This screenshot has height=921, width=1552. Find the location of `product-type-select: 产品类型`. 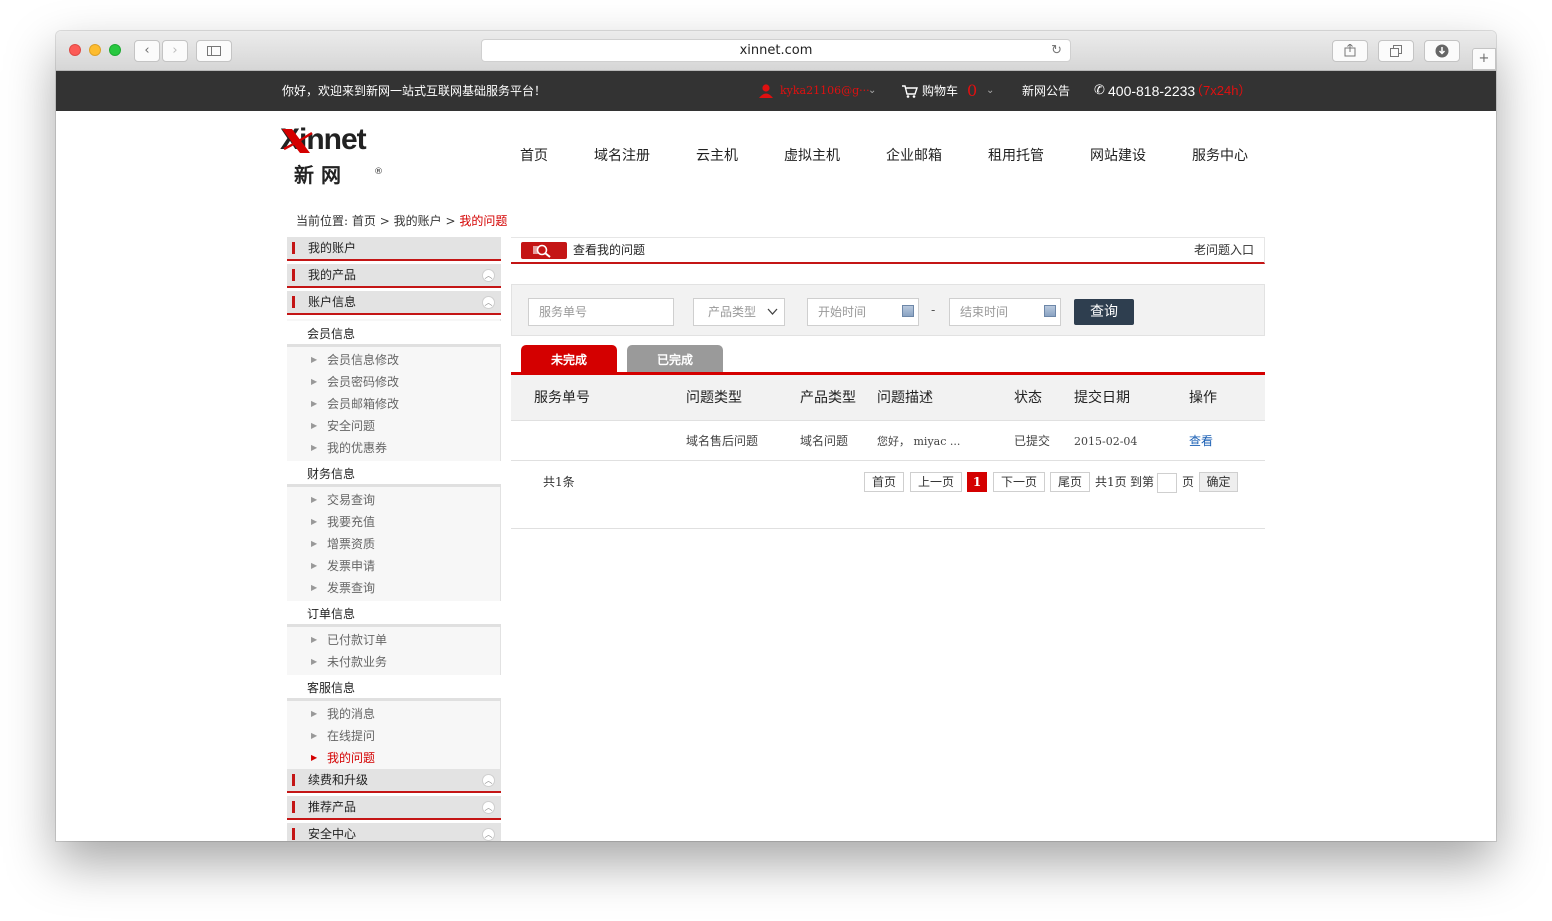

product-type-select: 产品类型 is located at coordinates (739, 312).